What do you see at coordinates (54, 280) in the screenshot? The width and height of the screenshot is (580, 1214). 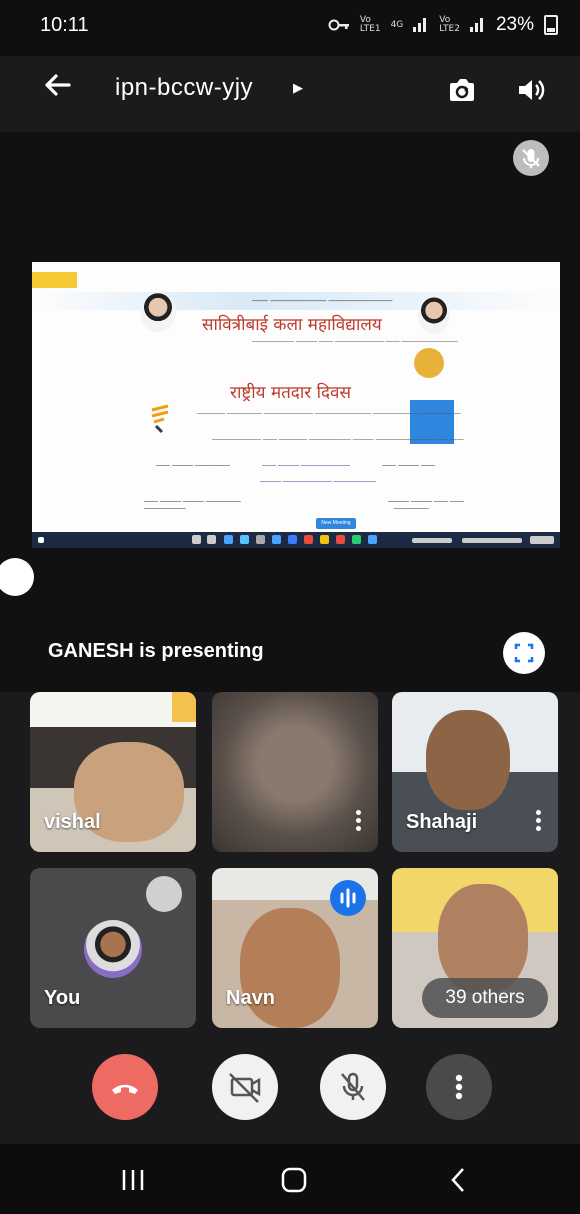 I see `slide-tag` at bounding box center [54, 280].